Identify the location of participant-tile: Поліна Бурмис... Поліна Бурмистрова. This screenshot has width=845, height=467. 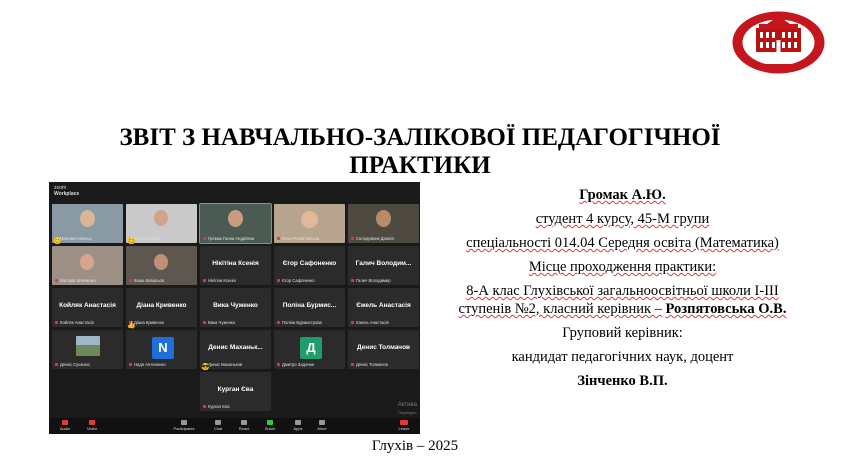
(309, 307).